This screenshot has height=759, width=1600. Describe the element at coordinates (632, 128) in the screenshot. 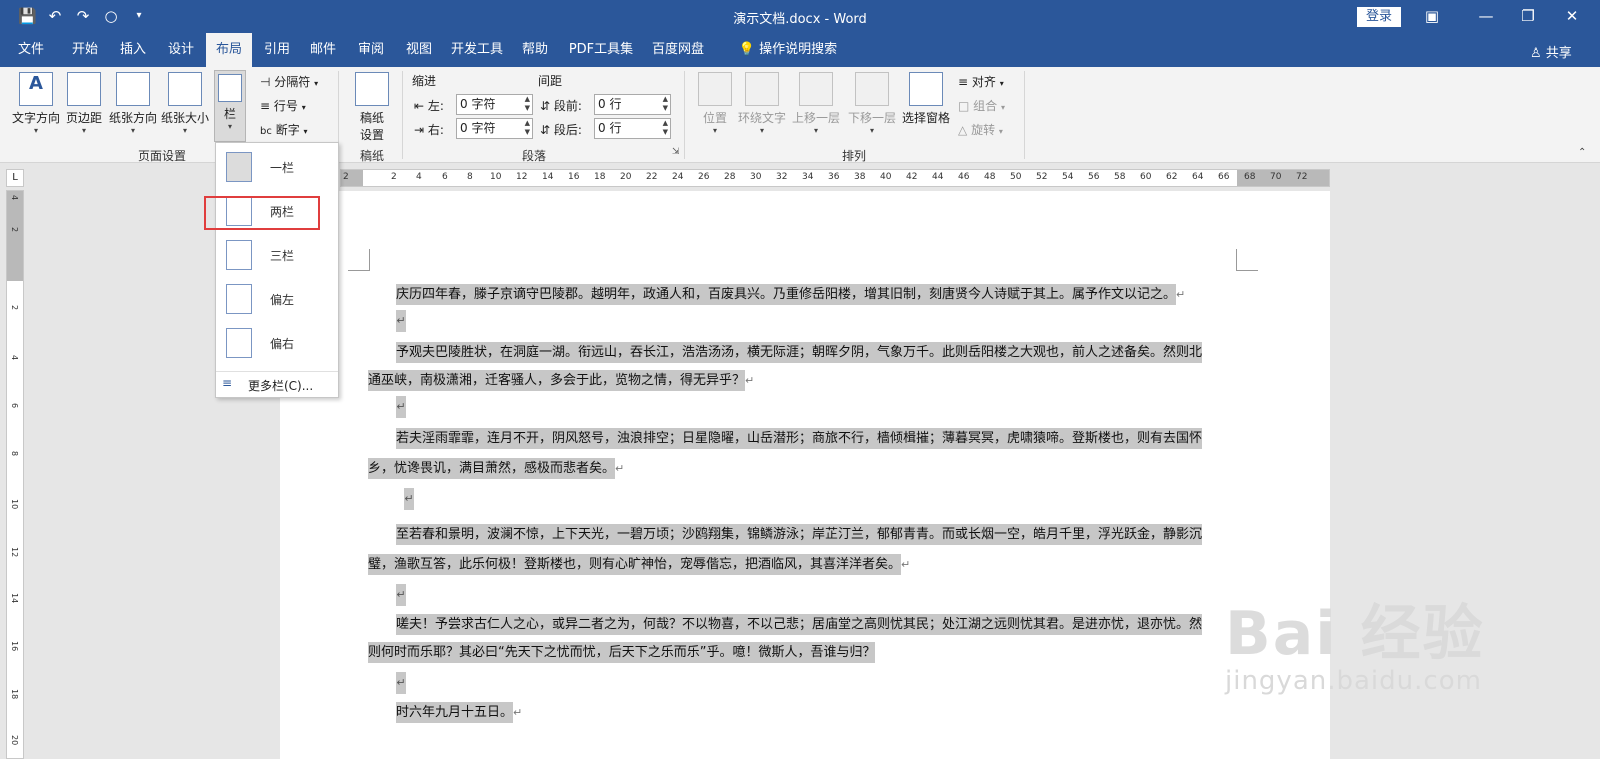

I see `spacing-after-input: 0 行 ▲ ▼` at that location.